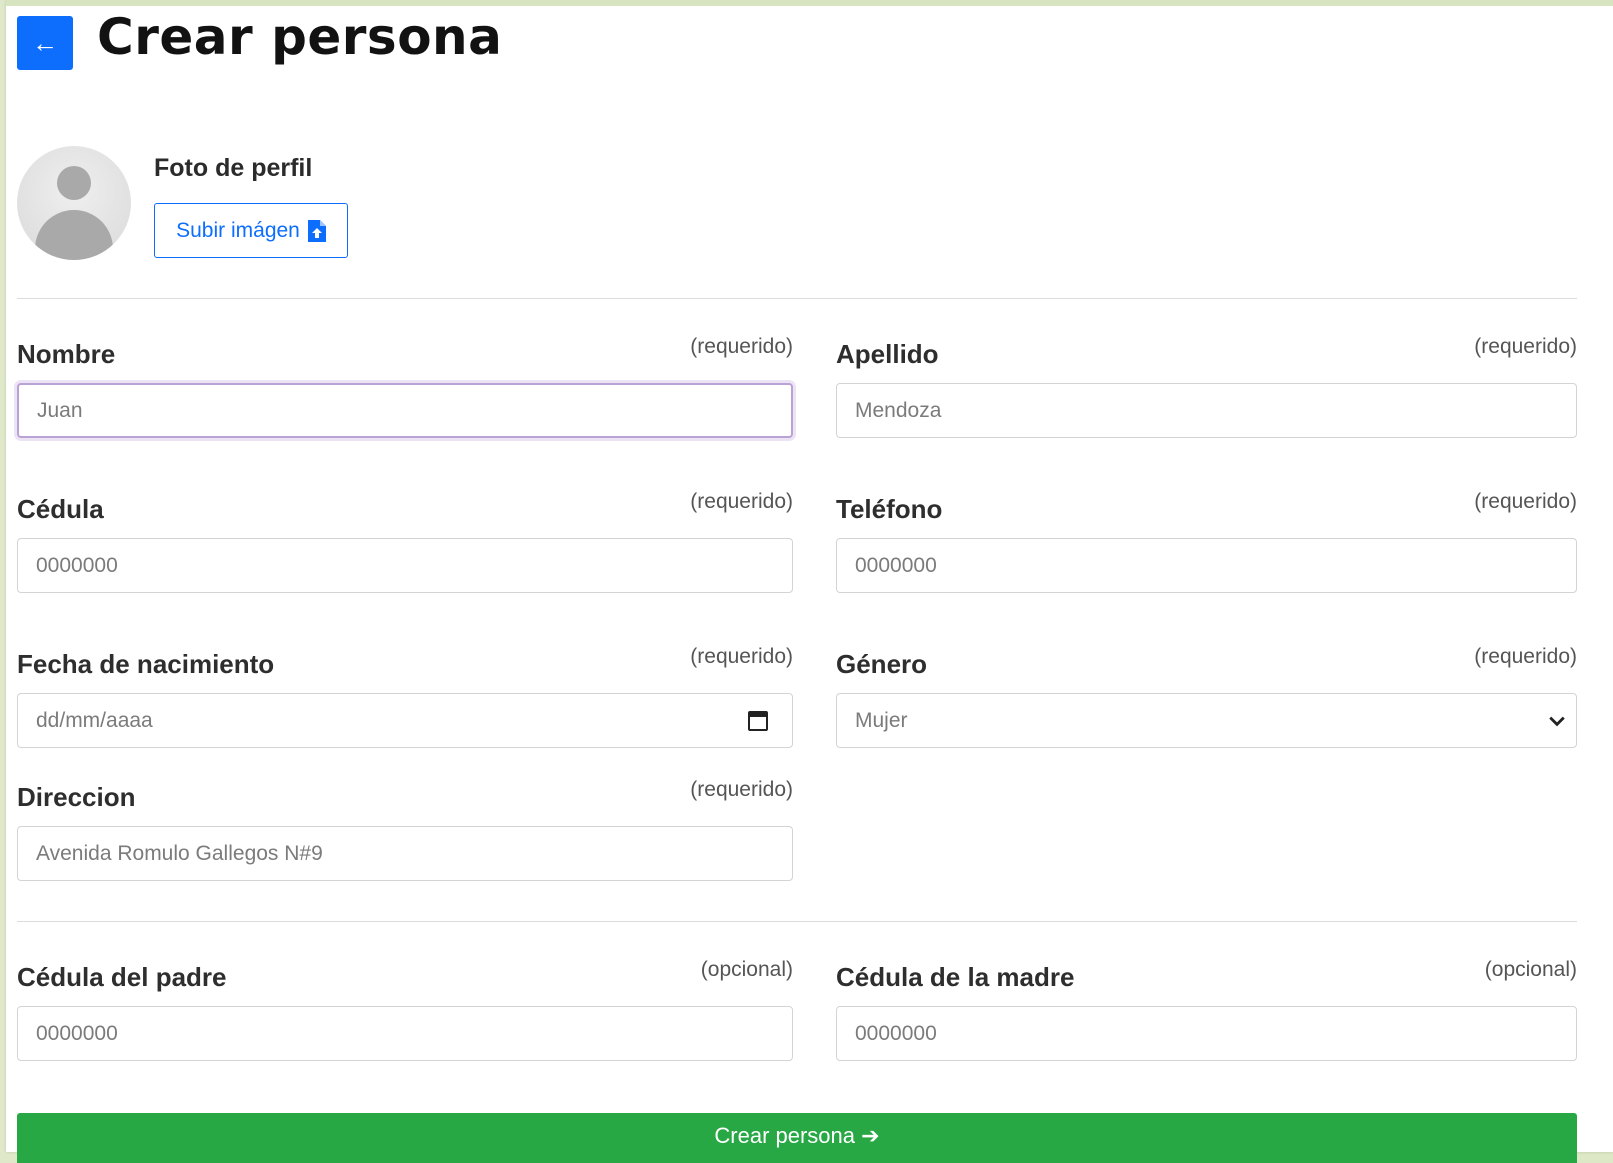  What do you see at coordinates (146, 664) in the screenshot?
I see `label-fecha-nacimiento: Fecha de nacimiento` at bounding box center [146, 664].